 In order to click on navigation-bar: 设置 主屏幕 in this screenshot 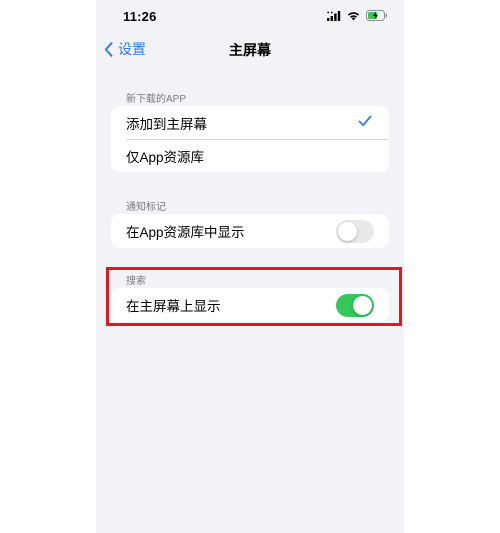, I will do `click(250, 49)`.